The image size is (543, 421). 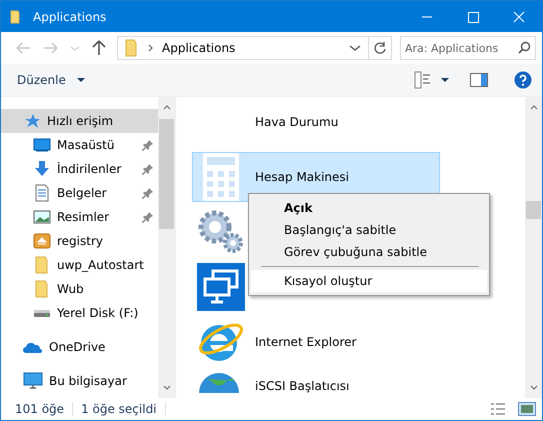 What do you see at coordinates (70, 17) in the screenshot?
I see `window-title: Applications` at bounding box center [70, 17].